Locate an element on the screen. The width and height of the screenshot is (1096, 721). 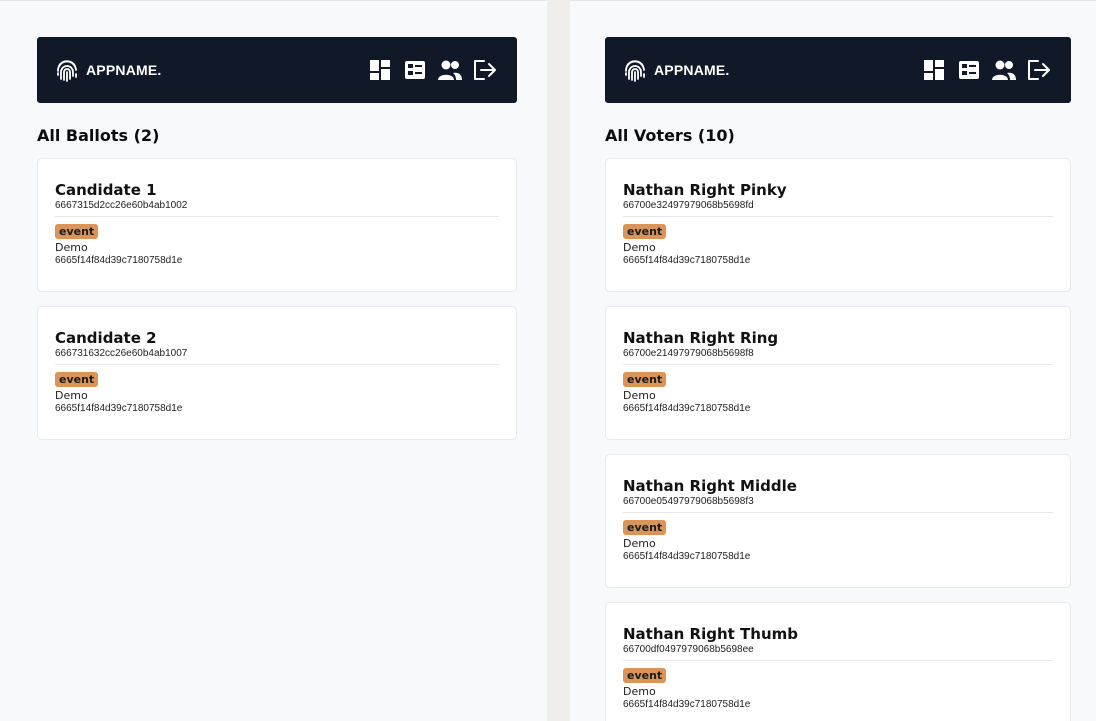
voter-id: 66700e05497979068b5698f3 is located at coordinates (838, 504).